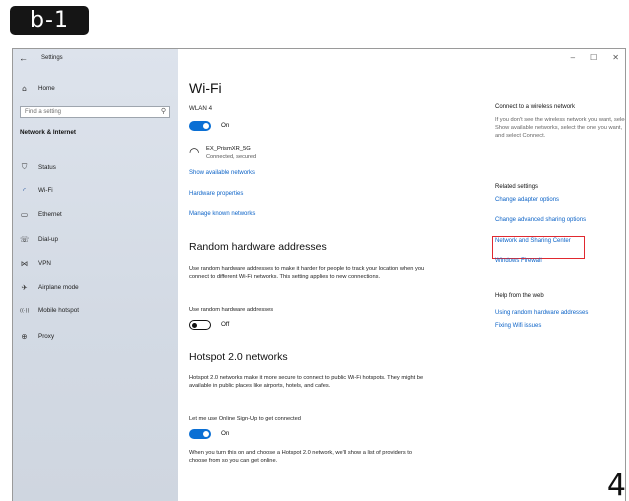  What do you see at coordinates (231, 310) in the screenshot?
I see `random-toggle-label: Use random hardware addresses` at bounding box center [231, 310].